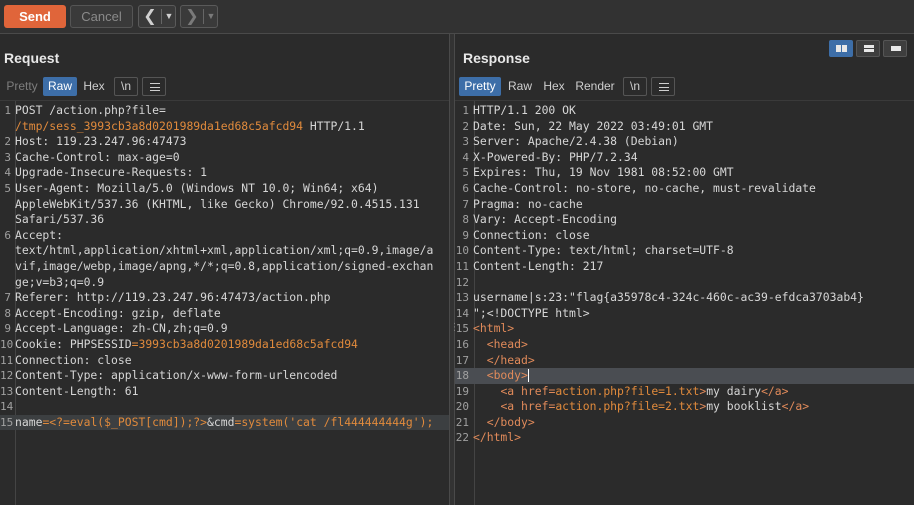  I want to click on code-token: Accept-Encoding: gzip, deflate, so click(118, 312).